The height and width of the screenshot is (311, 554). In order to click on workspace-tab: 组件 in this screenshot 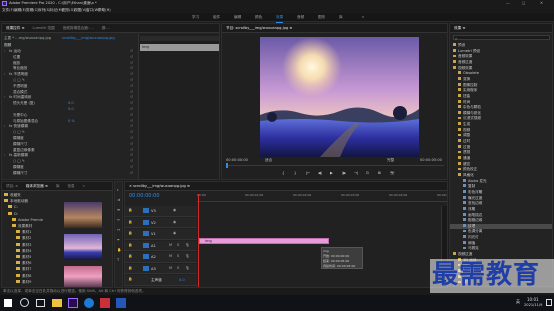, I will do `click(216, 17)`.